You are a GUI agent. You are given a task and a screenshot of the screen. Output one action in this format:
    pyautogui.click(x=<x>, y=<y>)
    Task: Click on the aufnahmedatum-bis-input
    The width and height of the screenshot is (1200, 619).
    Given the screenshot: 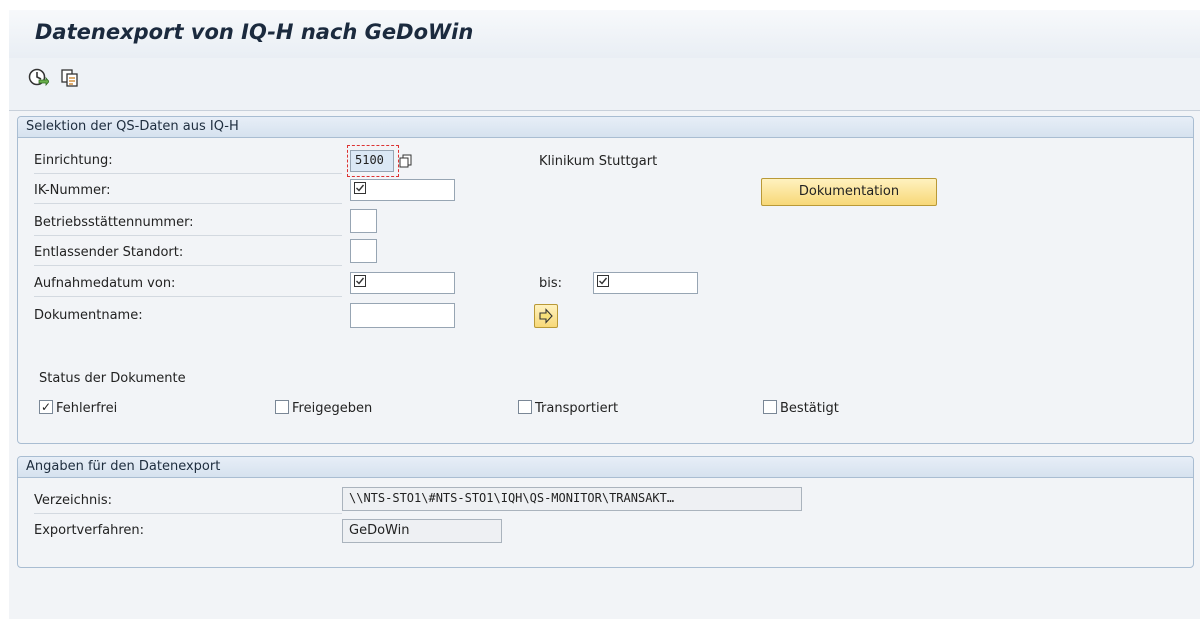 What is the action you would take?
    pyautogui.click(x=645, y=283)
    